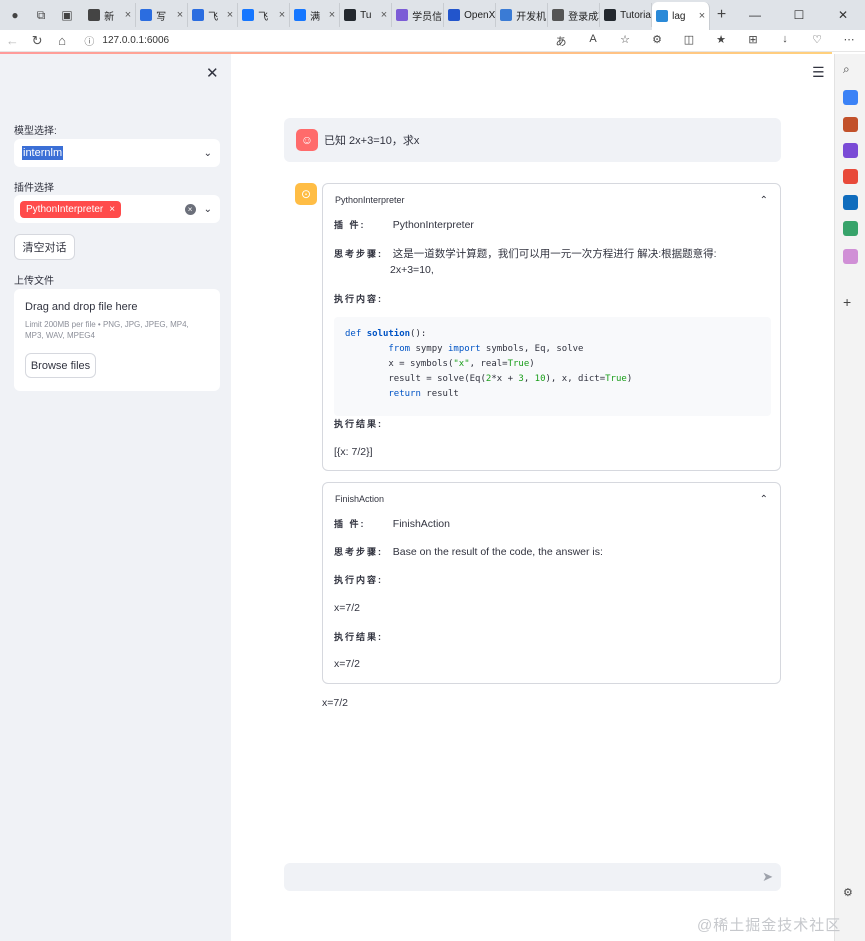  What do you see at coordinates (412, 270) in the screenshot?
I see `thought-value-line2: 2x+3=10,` at bounding box center [412, 270].